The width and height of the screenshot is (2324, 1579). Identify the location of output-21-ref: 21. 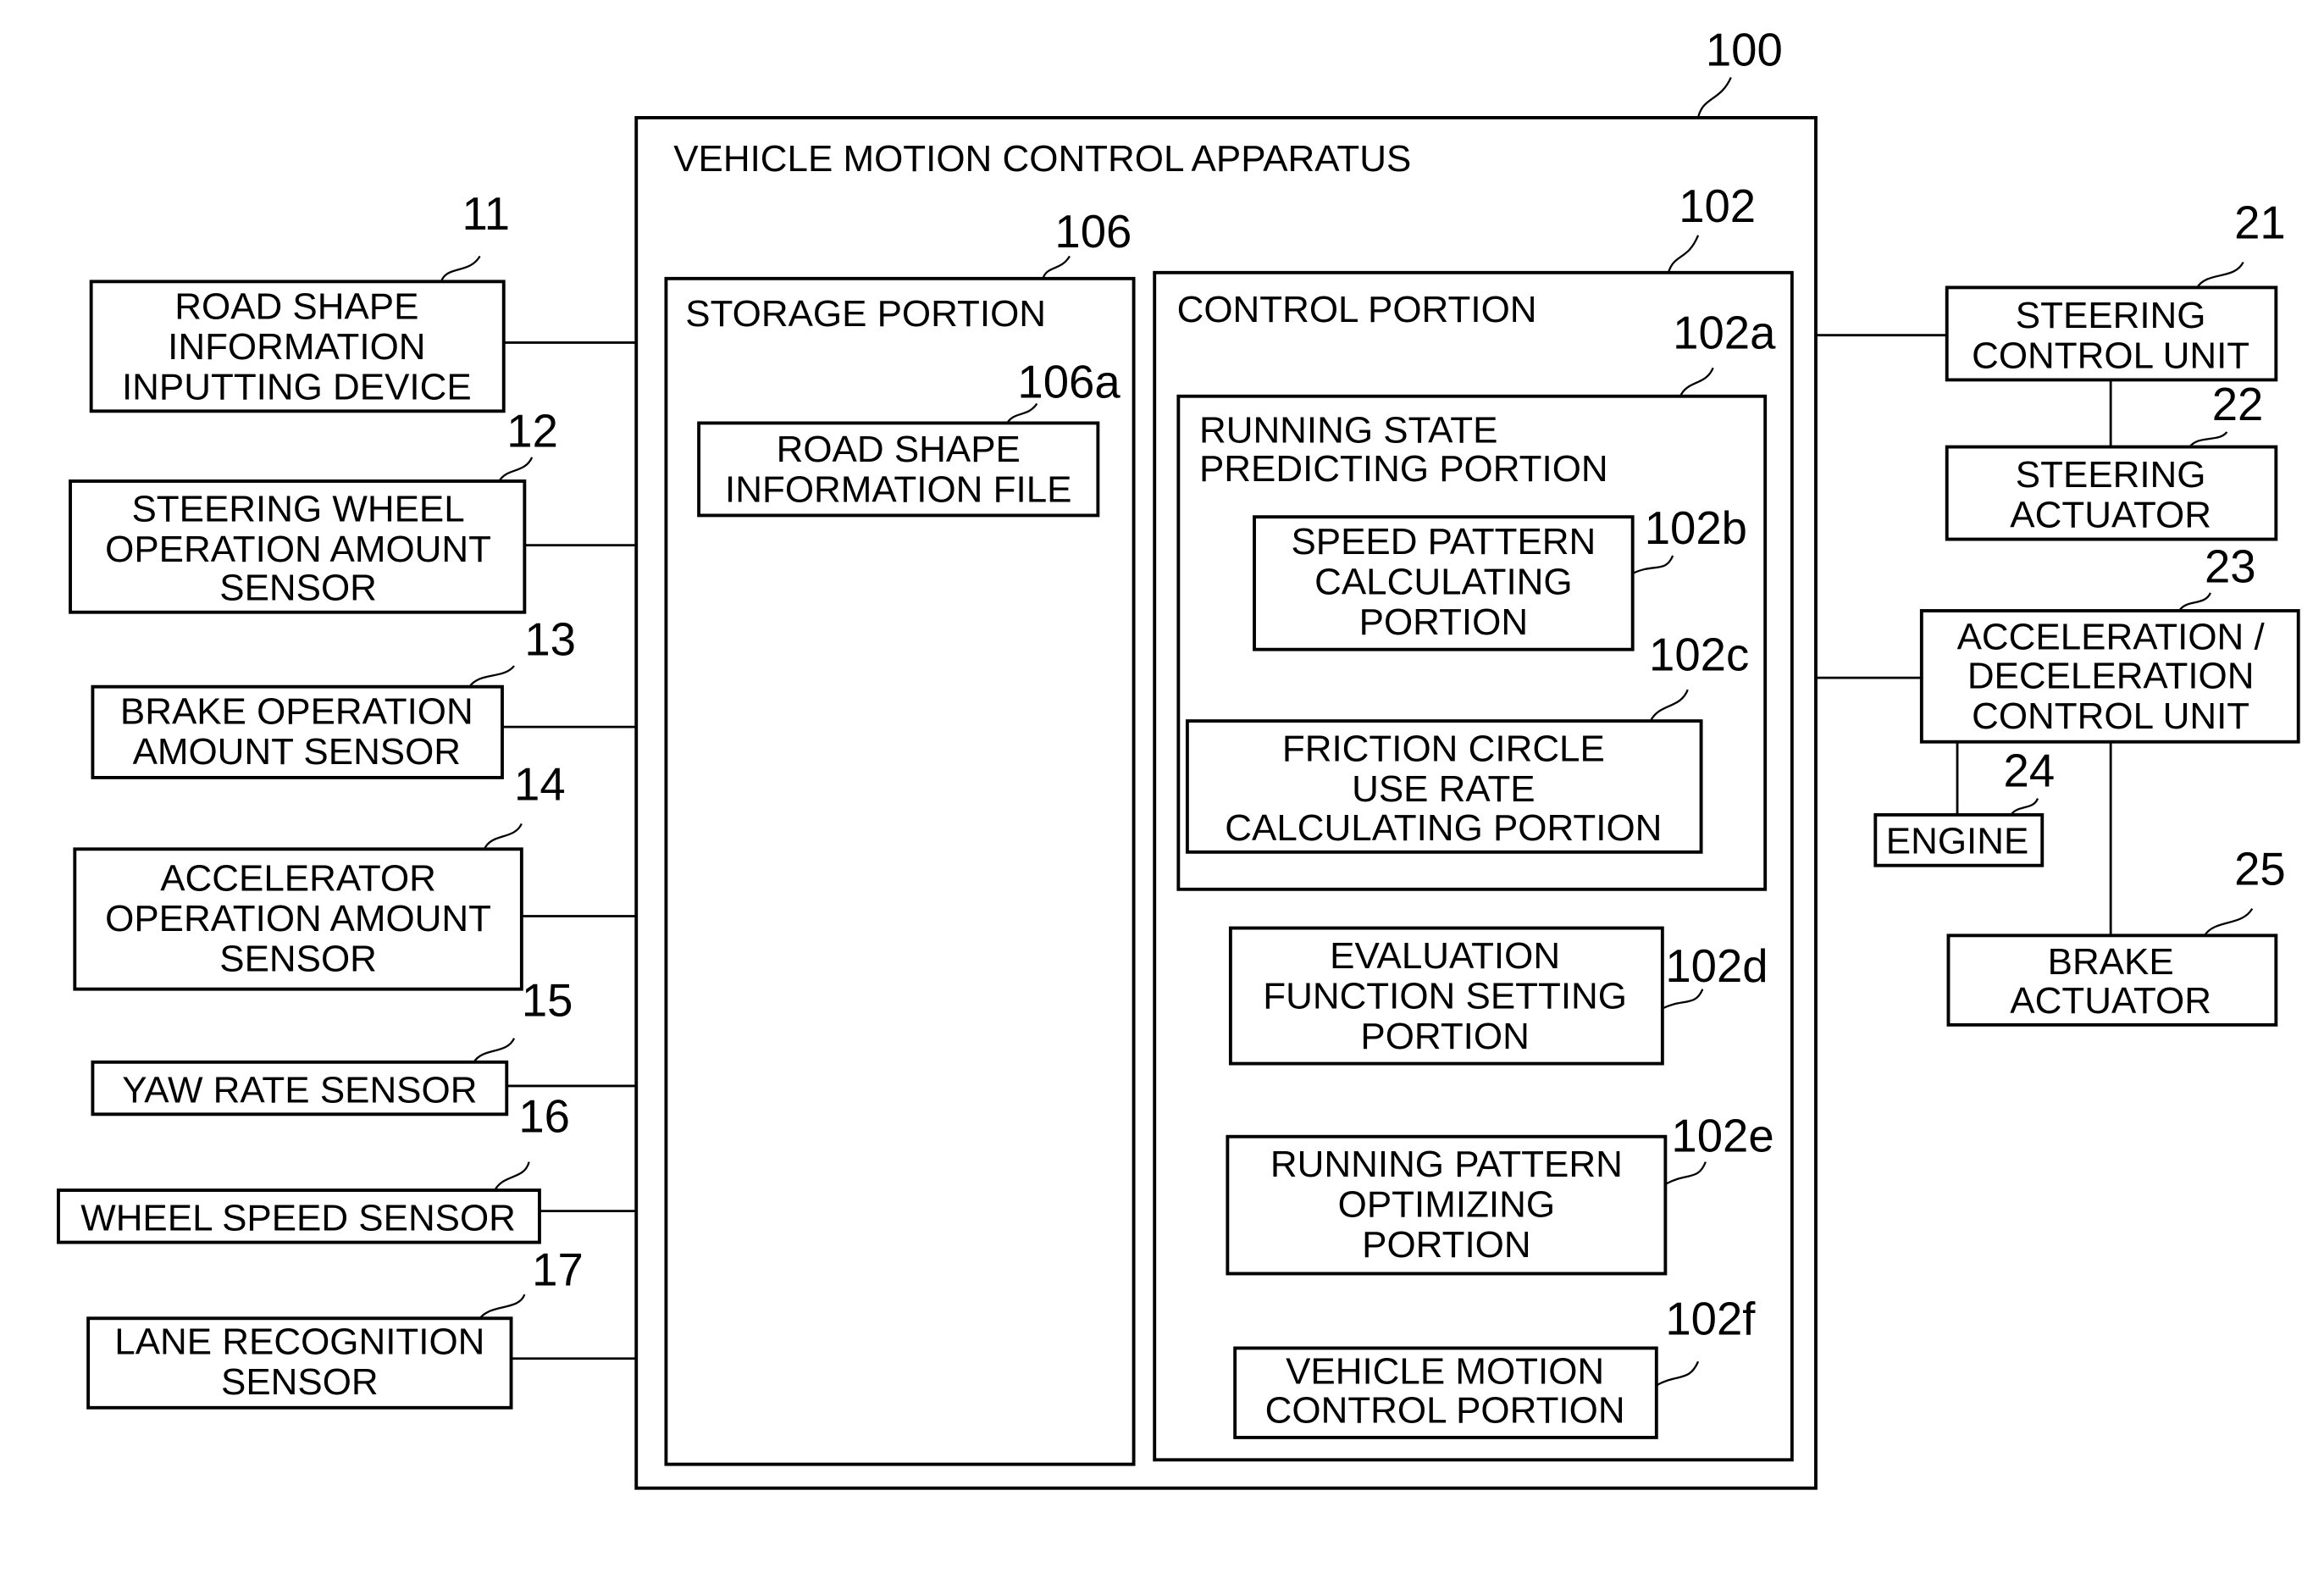
(2260, 222).